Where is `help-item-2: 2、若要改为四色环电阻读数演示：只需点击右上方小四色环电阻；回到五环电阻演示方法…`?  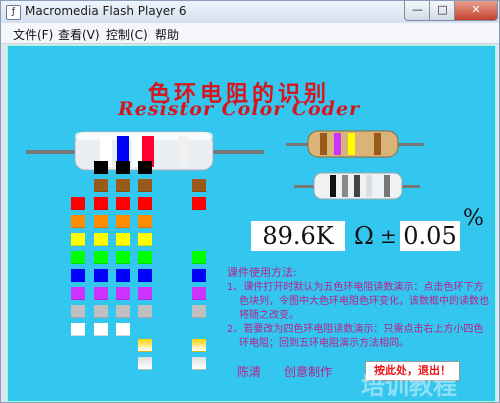 help-item-2: 2、若要改为四色环电阻读数演示：只需点击右上方小四色环电阻；回到五环电阻演示方法… is located at coordinates (355, 336).